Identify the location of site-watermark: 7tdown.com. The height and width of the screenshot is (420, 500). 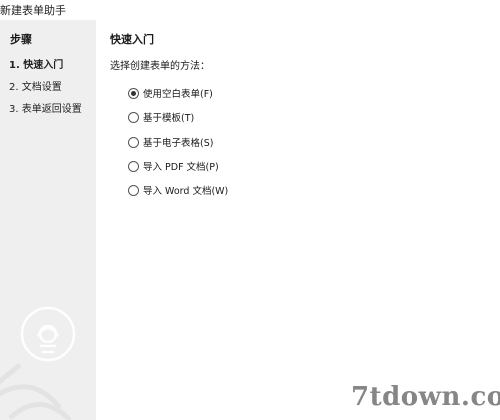
(425, 397).